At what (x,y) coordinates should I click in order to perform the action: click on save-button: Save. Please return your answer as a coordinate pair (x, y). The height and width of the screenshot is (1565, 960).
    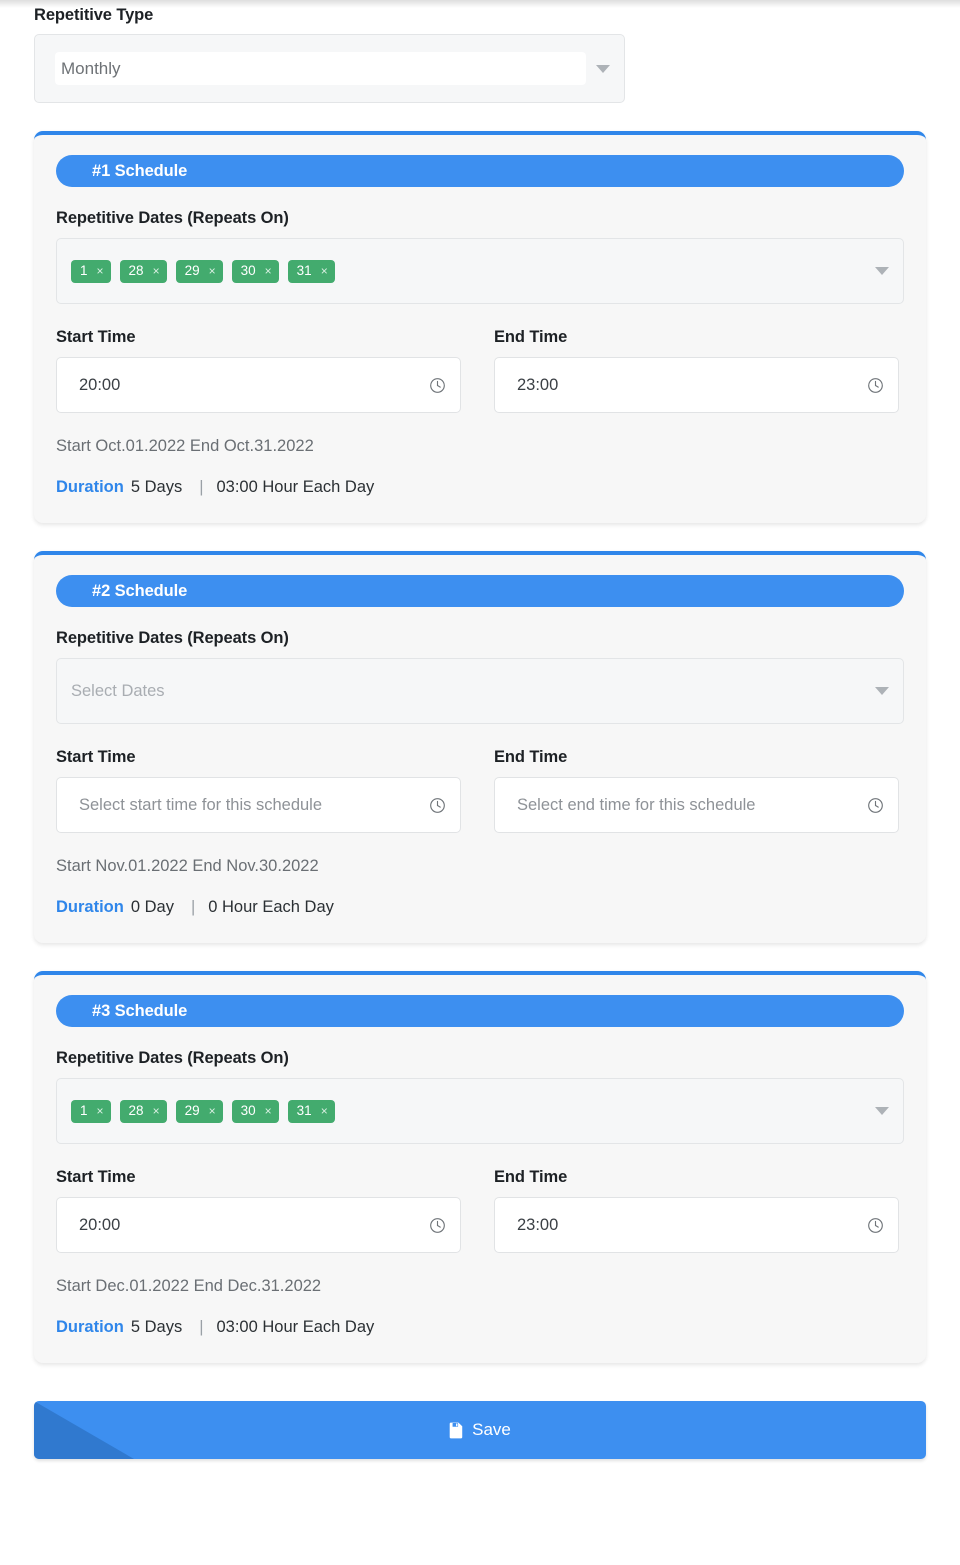
    Looking at the image, I should click on (480, 1430).